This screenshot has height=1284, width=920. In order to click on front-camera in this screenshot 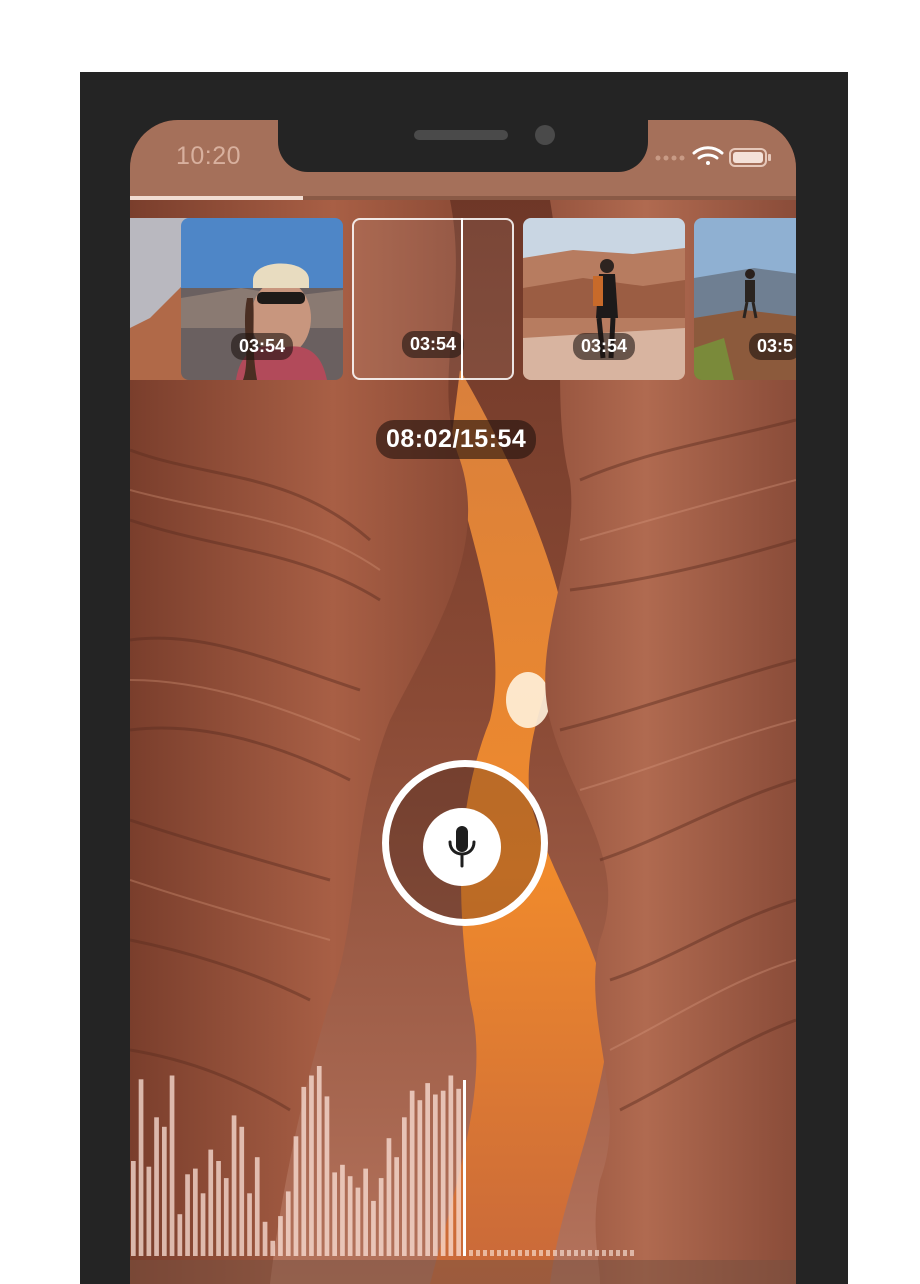, I will do `click(545, 135)`.